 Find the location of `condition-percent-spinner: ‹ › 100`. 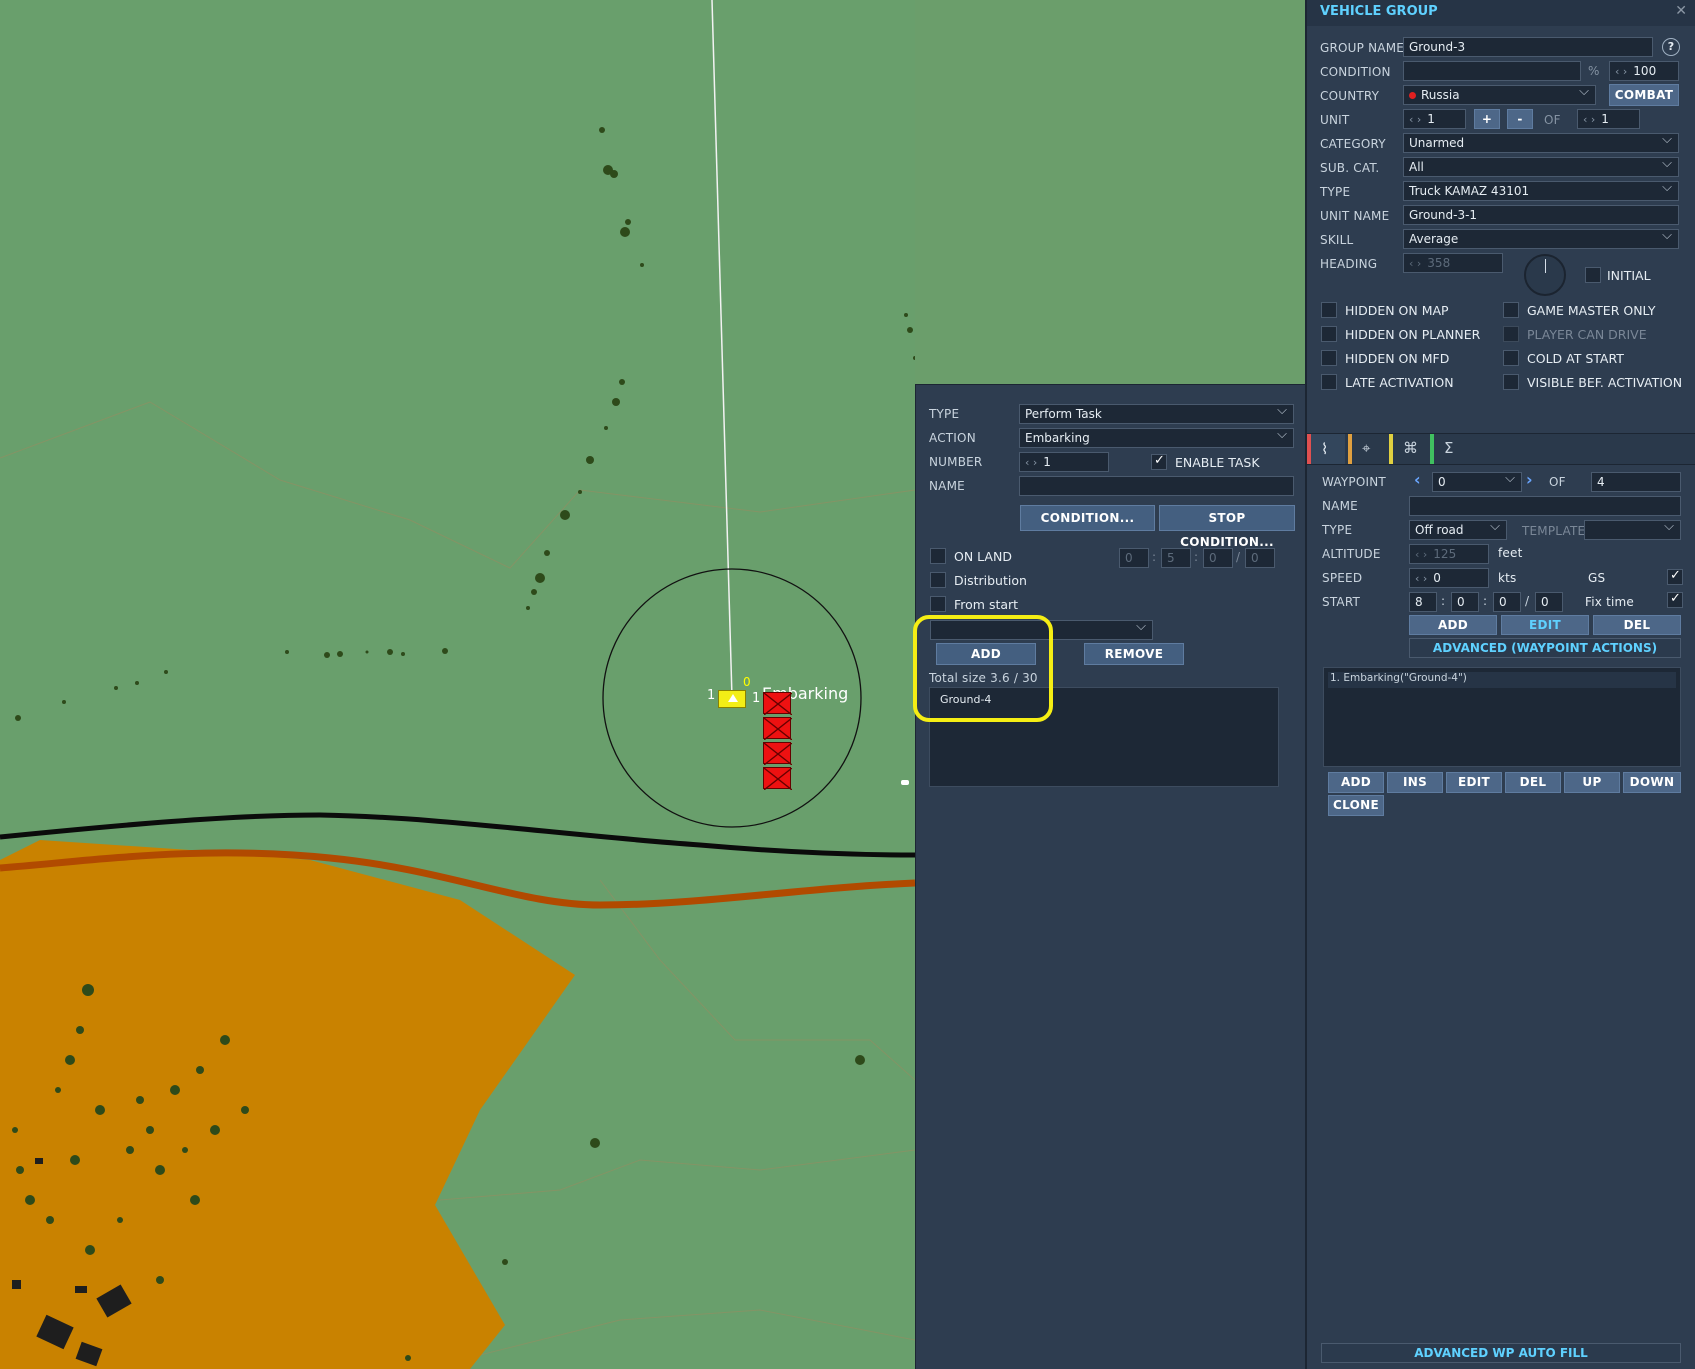

condition-percent-spinner: ‹ › 100 is located at coordinates (1644, 71).